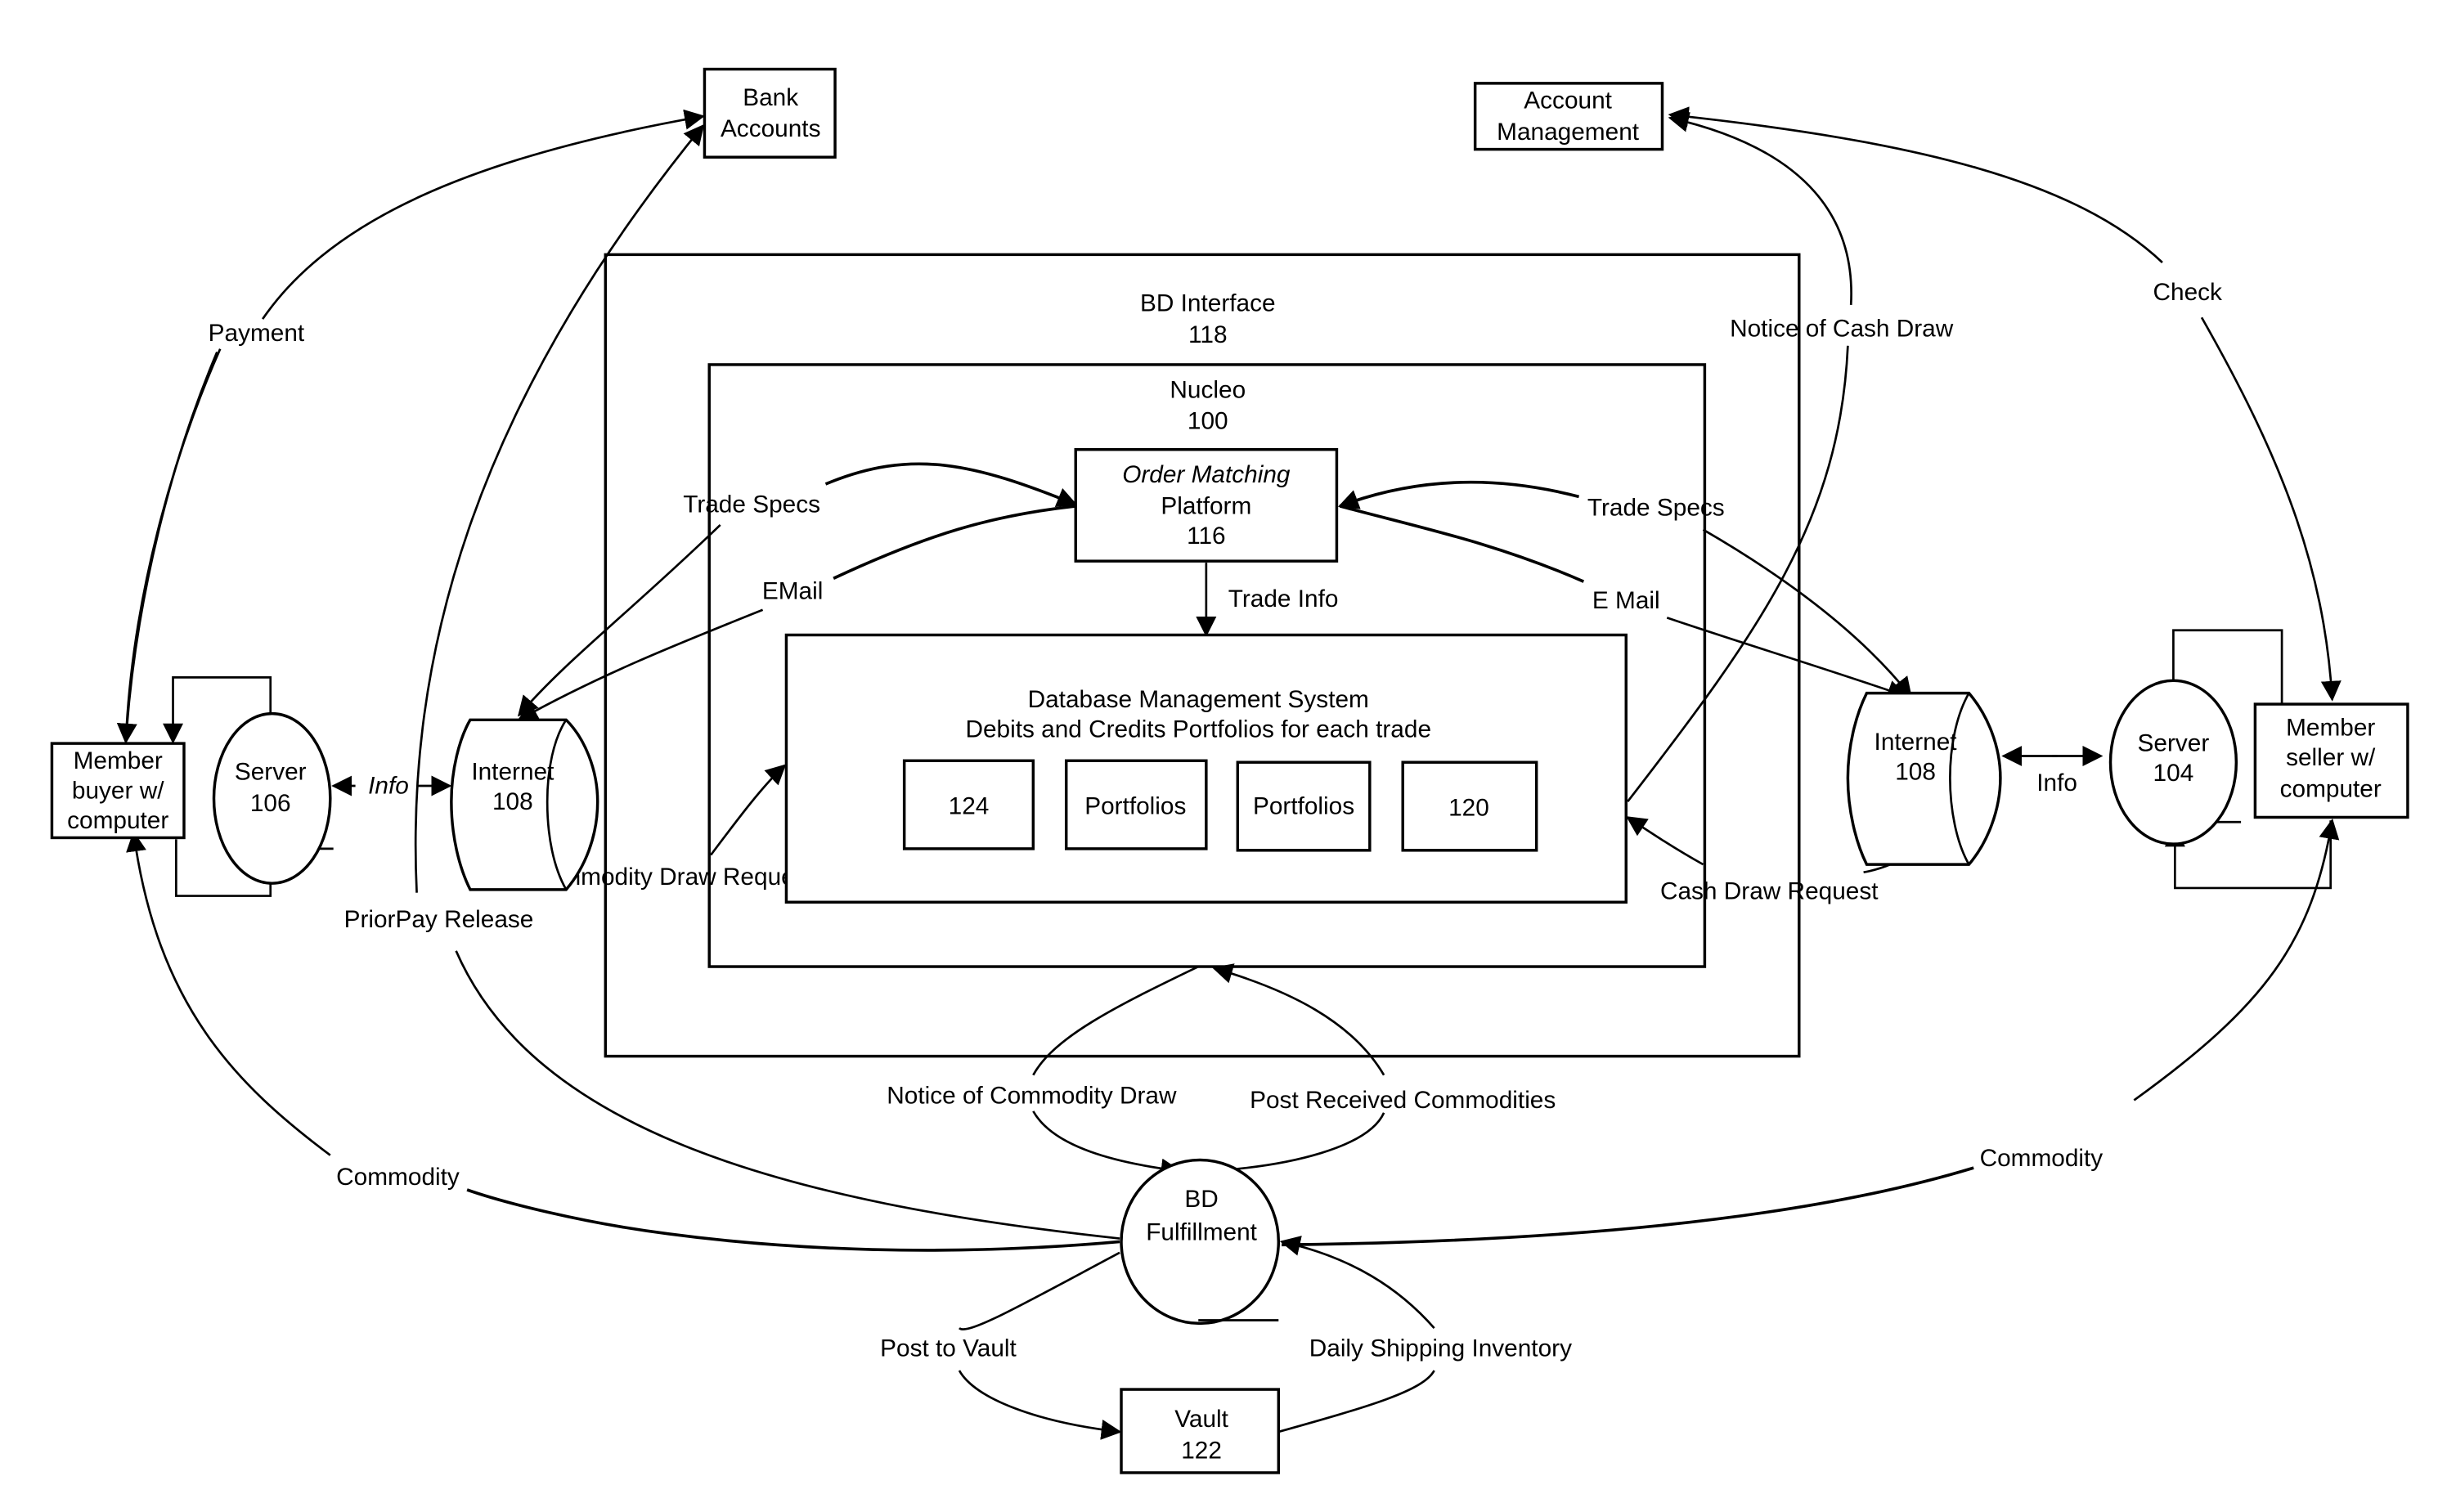 This screenshot has height=1512, width=2447. Describe the element at coordinates (1201, 1199) in the screenshot. I see `bd-fulfillment-line1: BD` at that location.